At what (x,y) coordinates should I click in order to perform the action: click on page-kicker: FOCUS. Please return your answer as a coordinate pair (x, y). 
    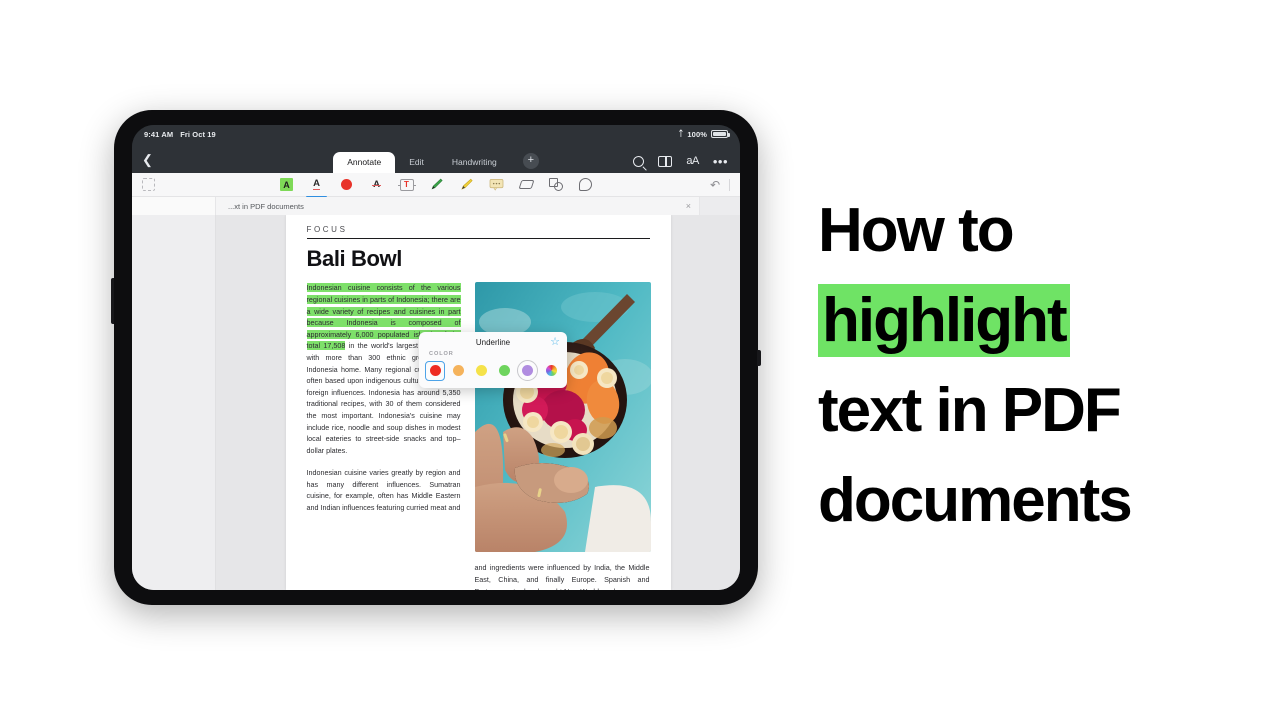
    Looking at the image, I should click on (327, 229).